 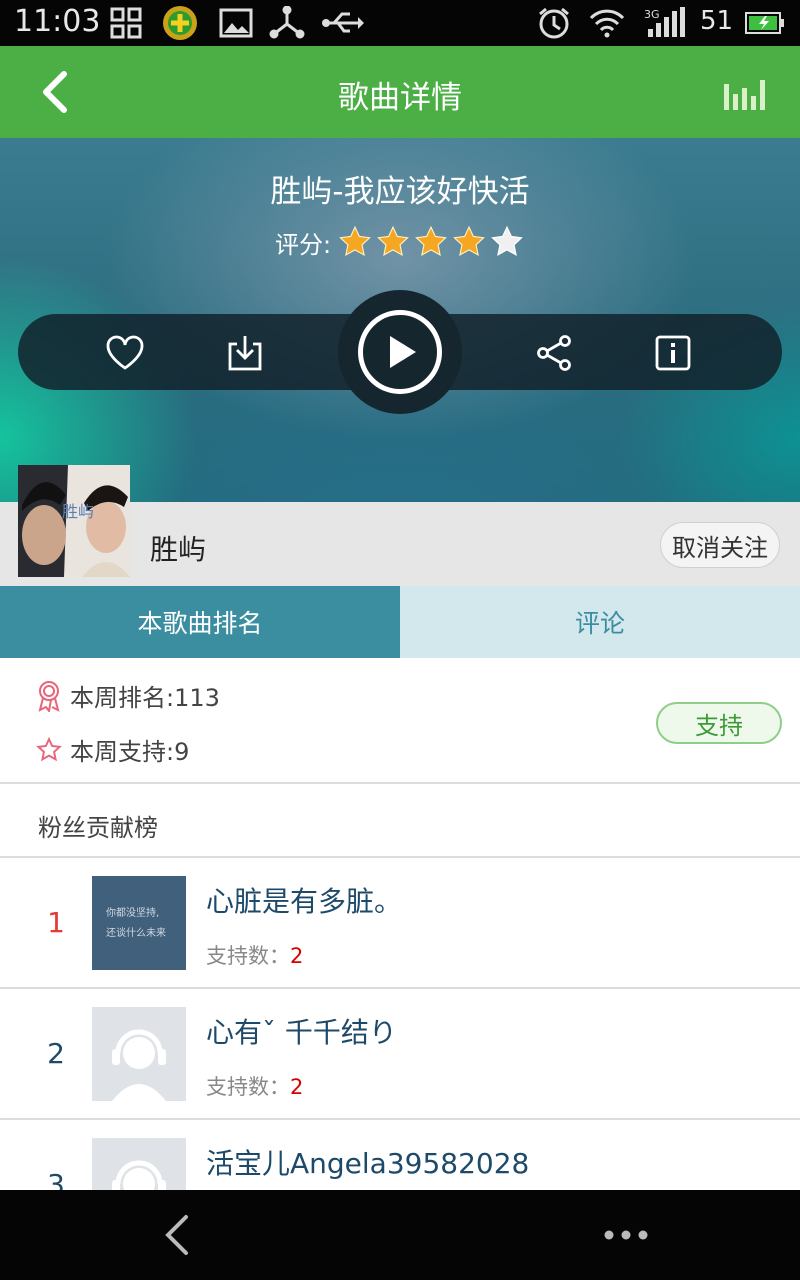 What do you see at coordinates (136, 932) in the screenshot?
I see `svg-text: 还谈什么未来` at bounding box center [136, 932].